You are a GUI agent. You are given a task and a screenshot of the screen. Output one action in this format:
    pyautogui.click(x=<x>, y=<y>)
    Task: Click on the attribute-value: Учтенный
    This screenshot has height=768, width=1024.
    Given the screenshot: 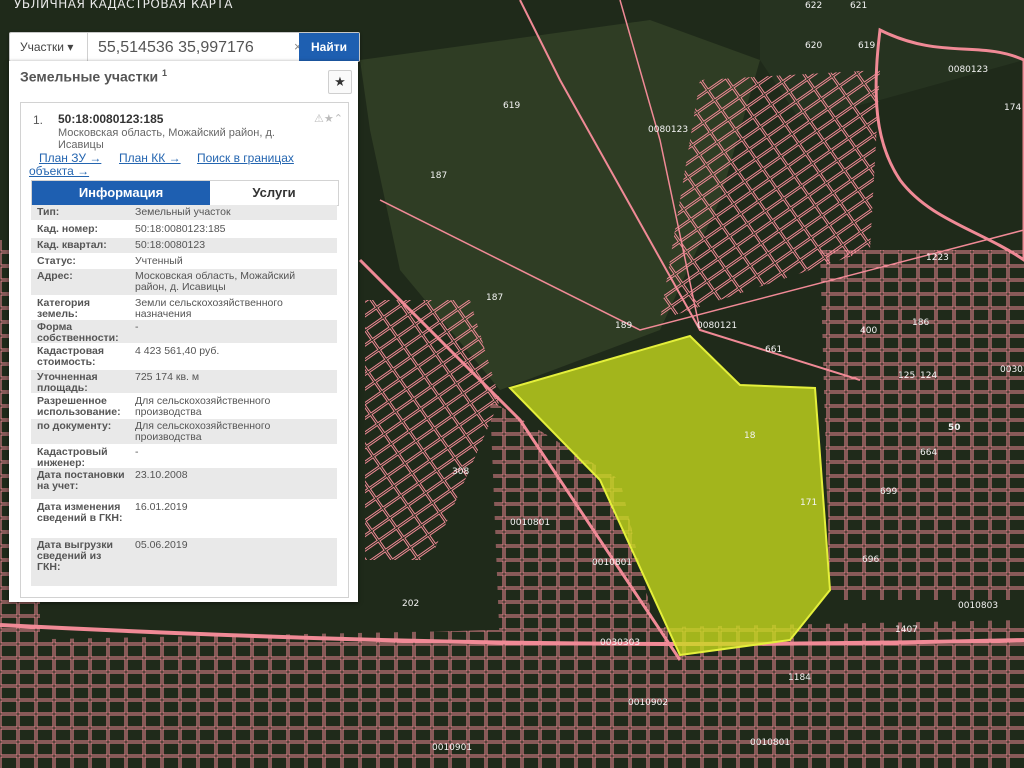 What is the action you would take?
    pyautogui.click(x=159, y=261)
    